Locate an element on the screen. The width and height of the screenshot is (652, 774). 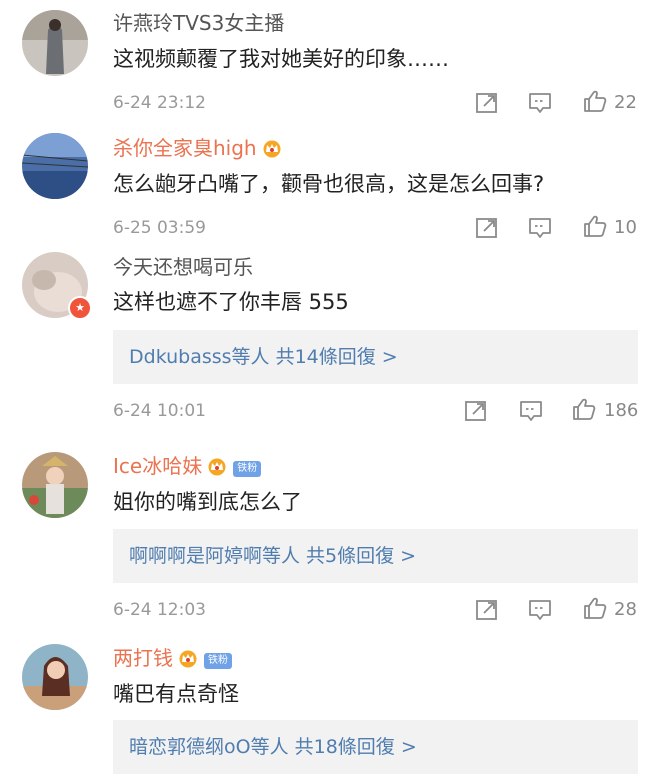
like-count: 22 is located at coordinates (625, 102).